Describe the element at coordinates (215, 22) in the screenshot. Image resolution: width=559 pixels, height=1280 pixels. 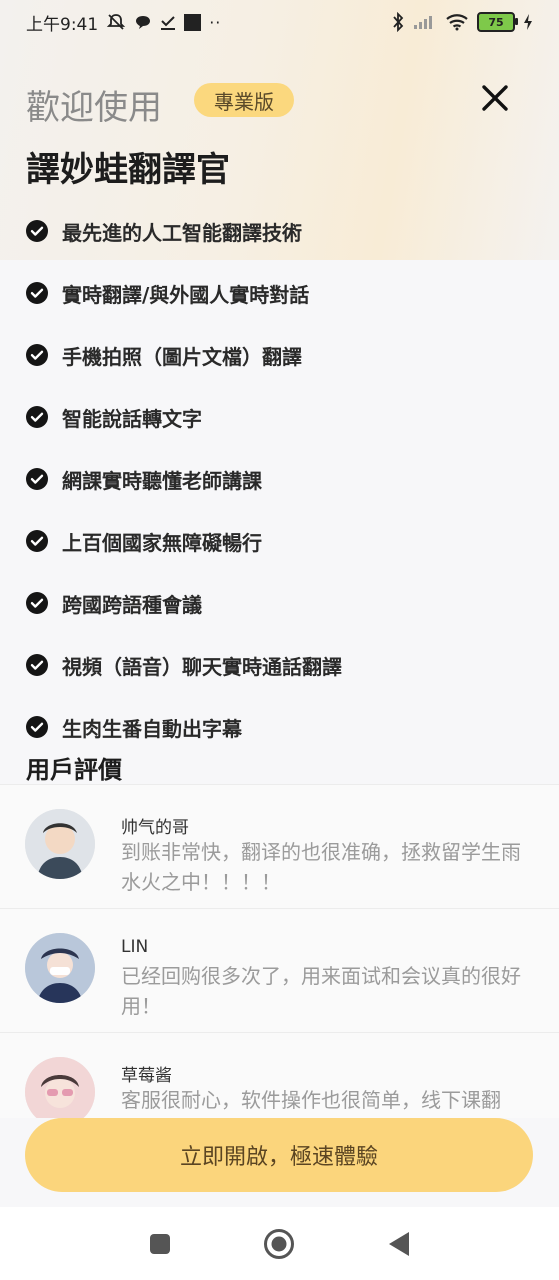
I see `more-dots-icon: ··` at that location.